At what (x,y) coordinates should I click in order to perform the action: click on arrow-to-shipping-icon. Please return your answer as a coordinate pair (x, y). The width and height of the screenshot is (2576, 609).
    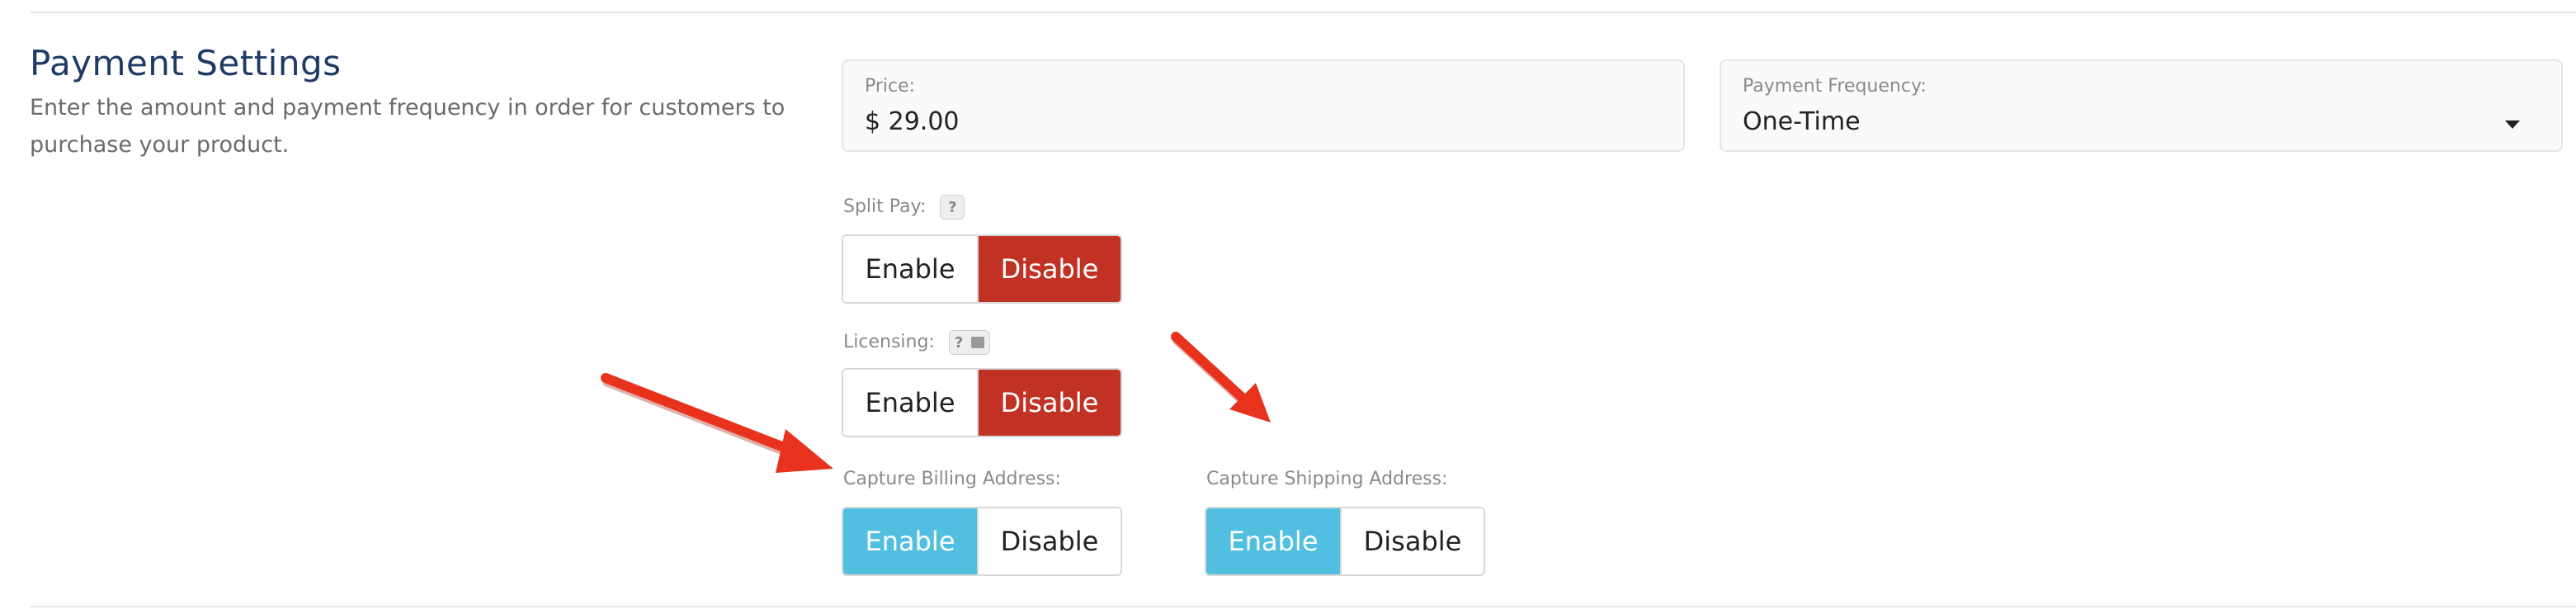
    Looking at the image, I should click on (1221, 377).